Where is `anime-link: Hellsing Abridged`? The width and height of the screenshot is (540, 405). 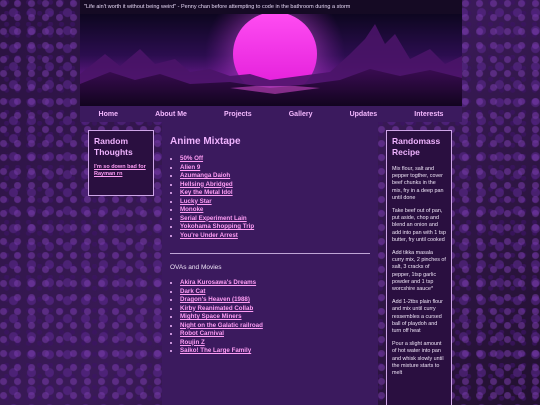 anime-link: Hellsing Abridged is located at coordinates (206, 184).